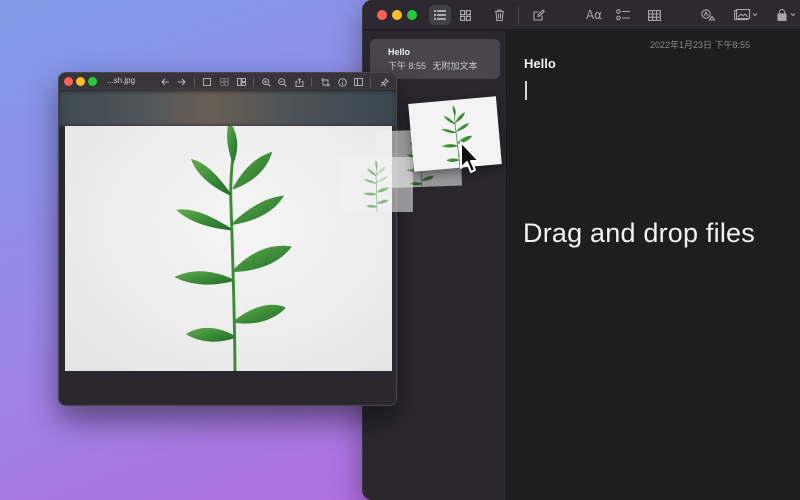 The height and width of the screenshot is (500, 800). Describe the element at coordinates (325, 82) in the screenshot. I see `crop-icon` at that location.